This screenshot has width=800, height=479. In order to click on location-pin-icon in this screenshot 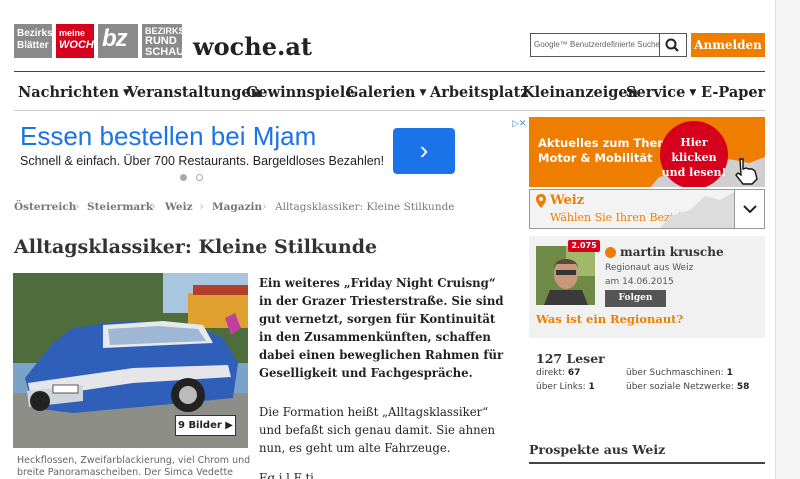, I will do `click(541, 201)`.